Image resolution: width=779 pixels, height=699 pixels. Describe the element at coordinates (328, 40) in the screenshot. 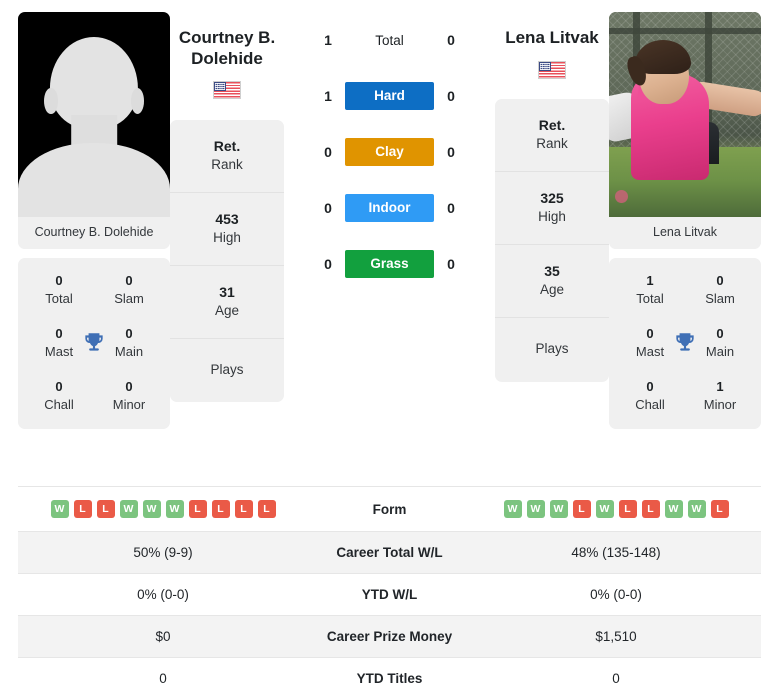

I see `h2h-total-left-score: 1` at that location.